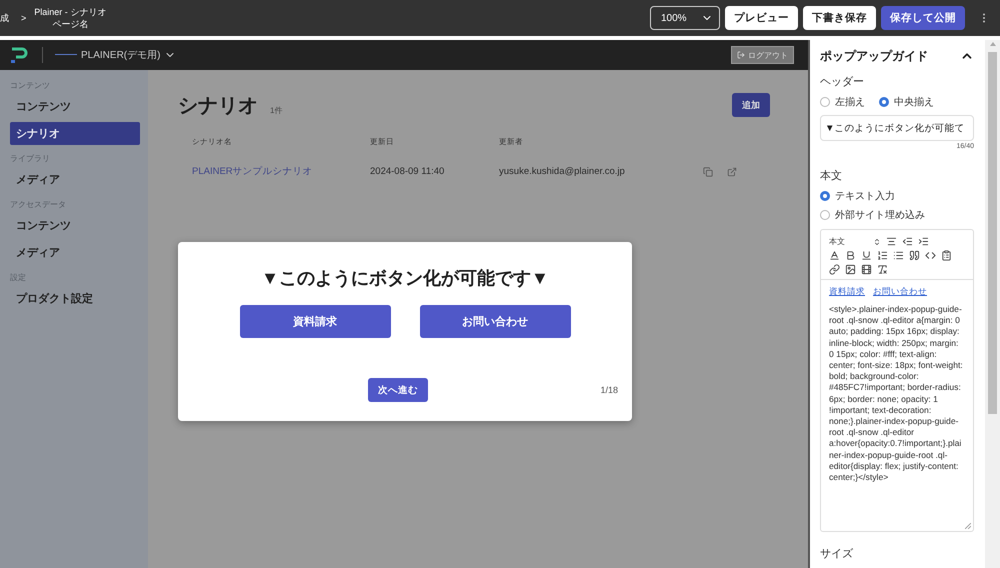 Image resolution: width=1000 pixels, height=568 pixels. What do you see at coordinates (75, 133) in the screenshot?
I see `sidebar-item: シナリオ` at bounding box center [75, 133].